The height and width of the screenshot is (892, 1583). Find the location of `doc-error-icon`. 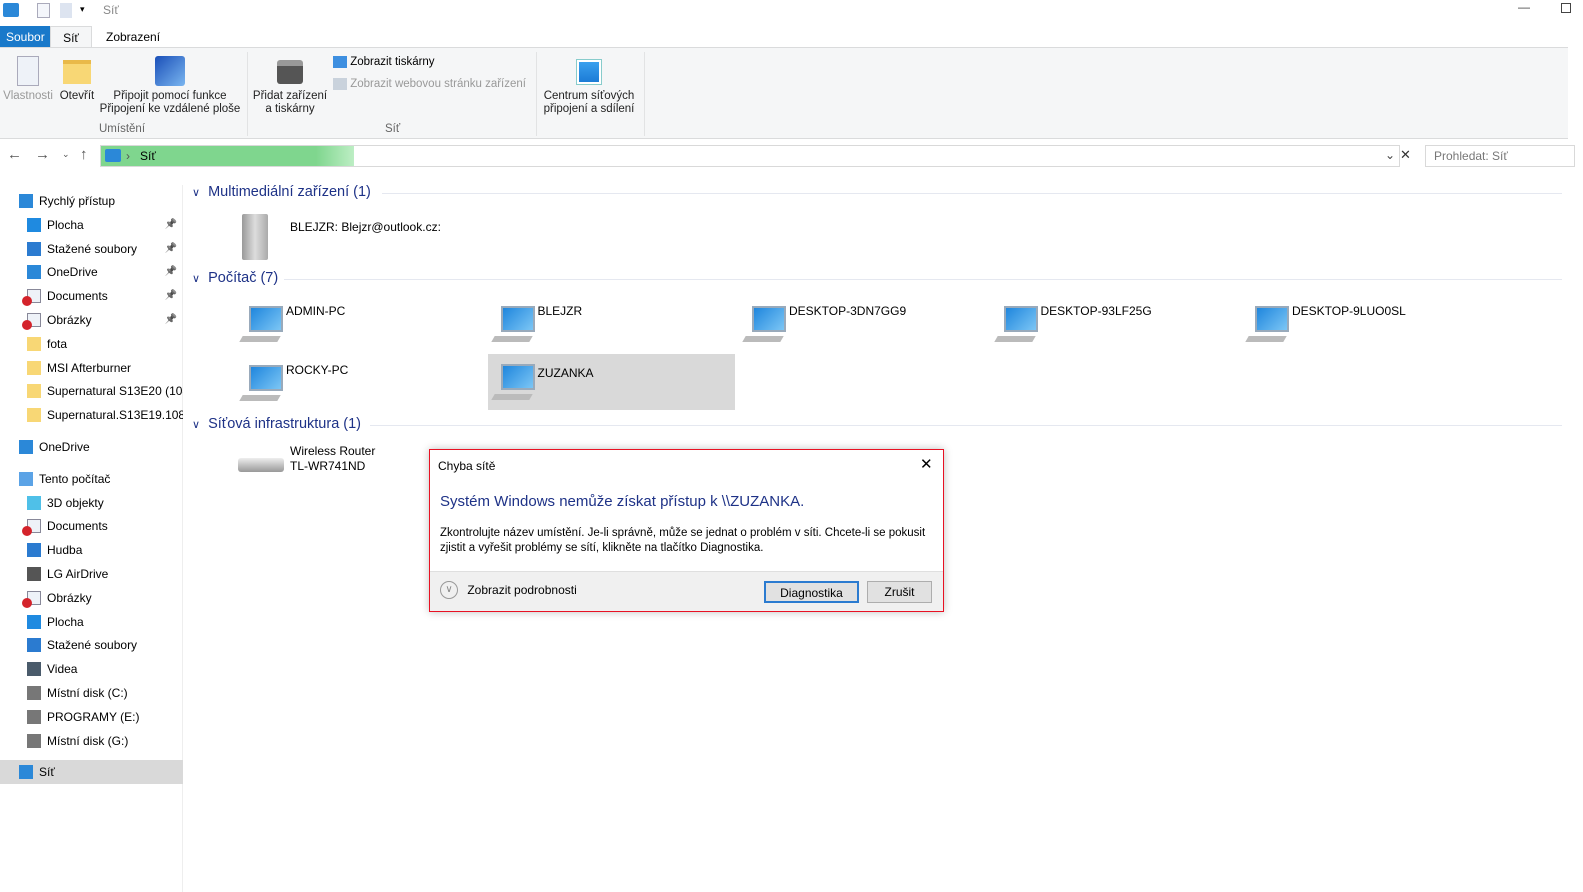

doc-error-icon is located at coordinates (31, 528).